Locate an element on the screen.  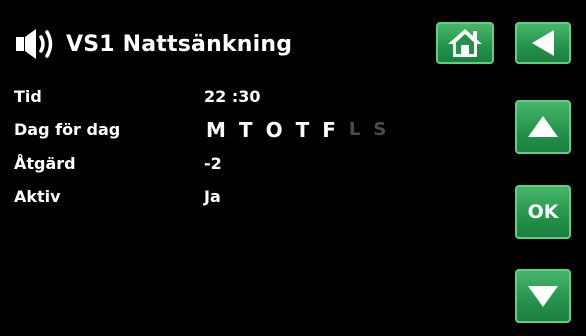
home-button is located at coordinates (465, 43).